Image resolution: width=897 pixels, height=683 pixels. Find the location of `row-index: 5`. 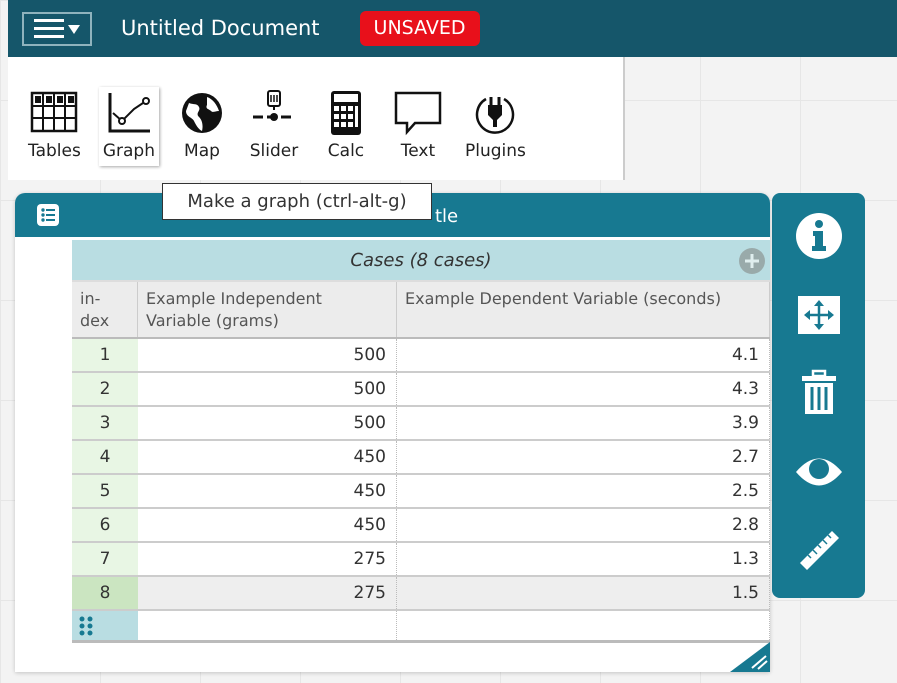

row-index: 5 is located at coordinates (105, 491).